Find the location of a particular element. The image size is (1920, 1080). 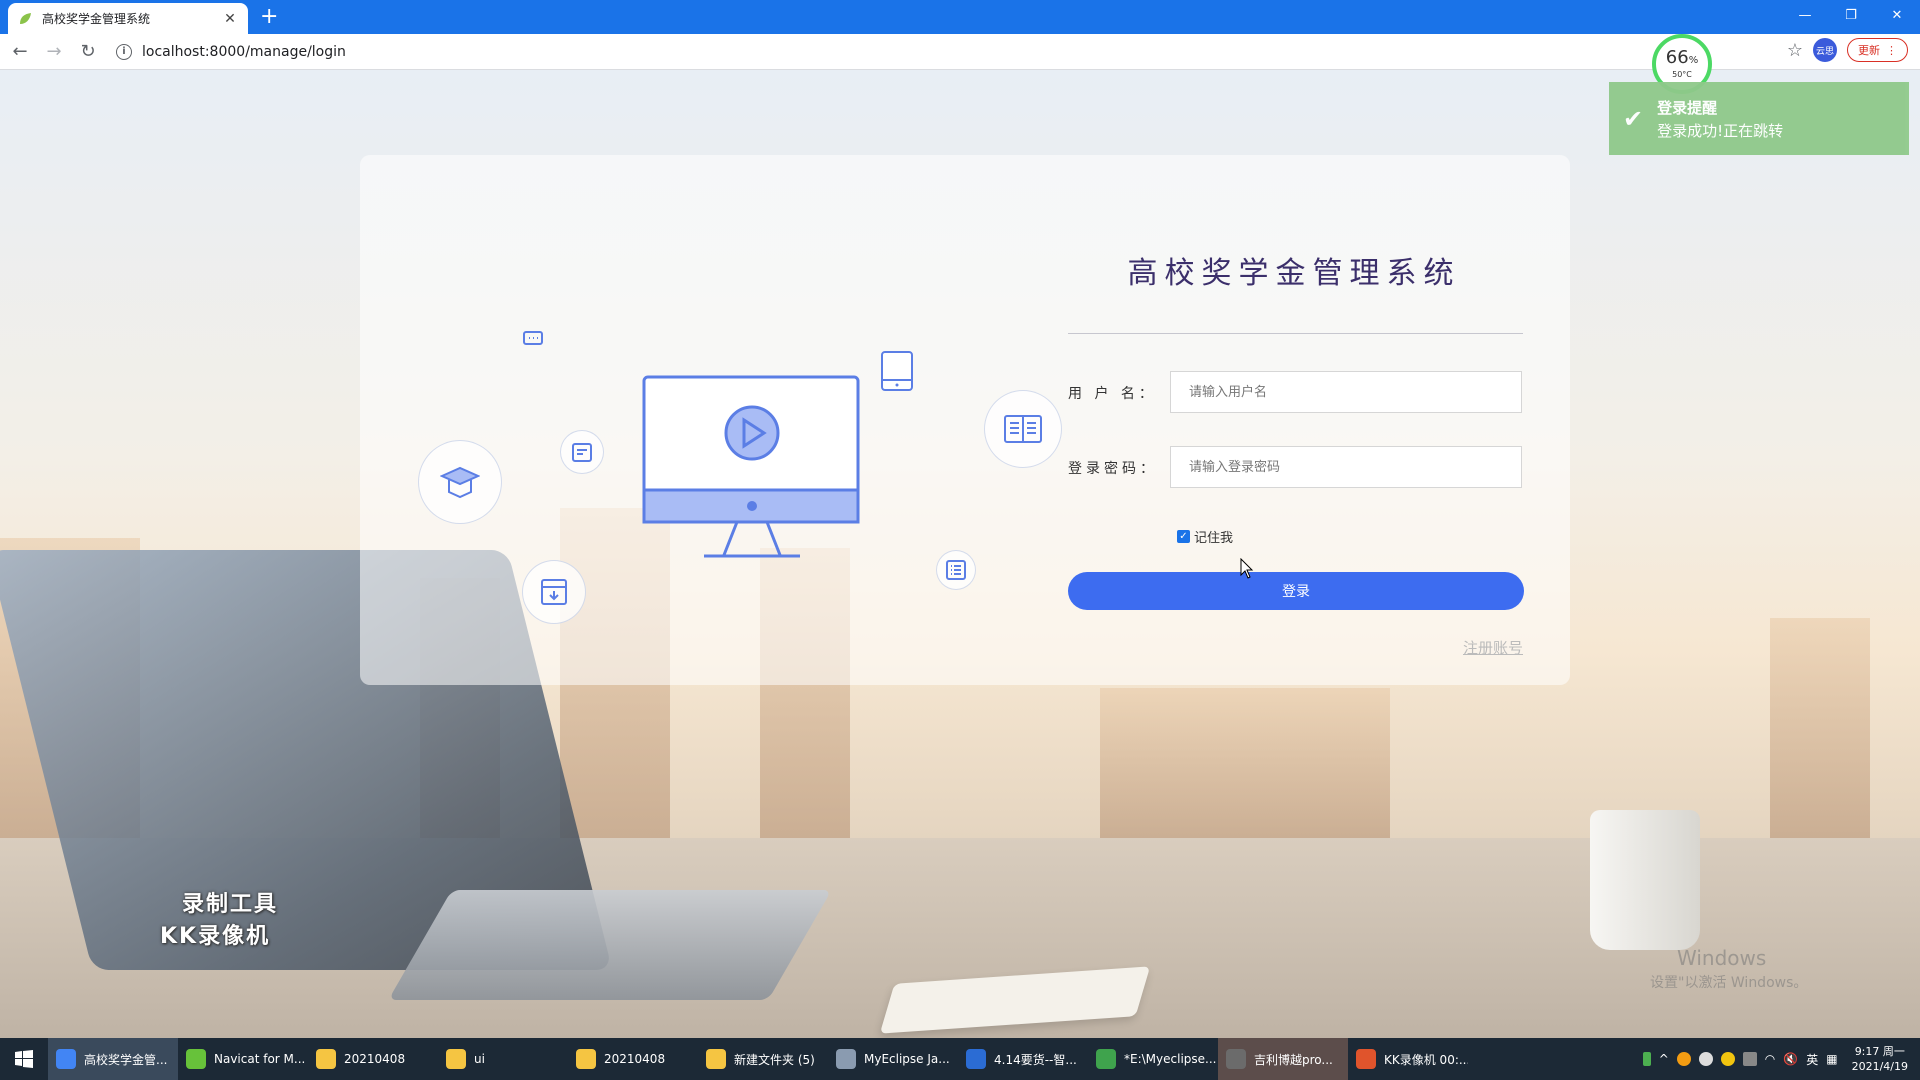

taskbar-item-label: ui is located at coordinates (479, 1059).